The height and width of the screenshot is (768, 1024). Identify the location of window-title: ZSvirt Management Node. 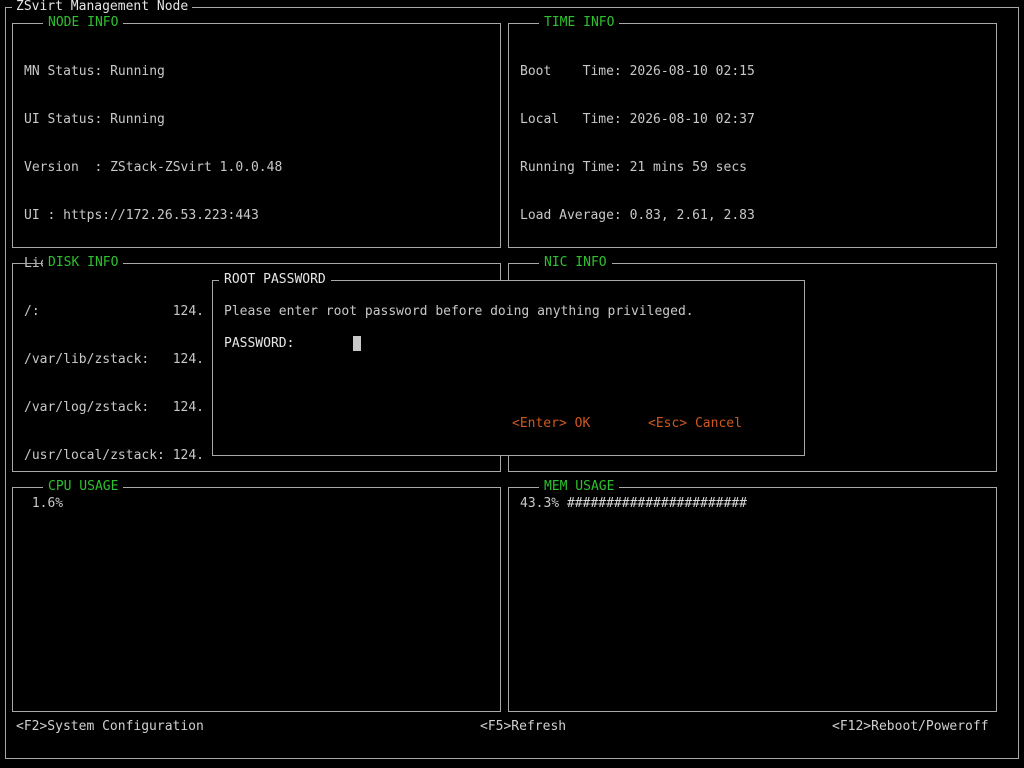
(102, 7).